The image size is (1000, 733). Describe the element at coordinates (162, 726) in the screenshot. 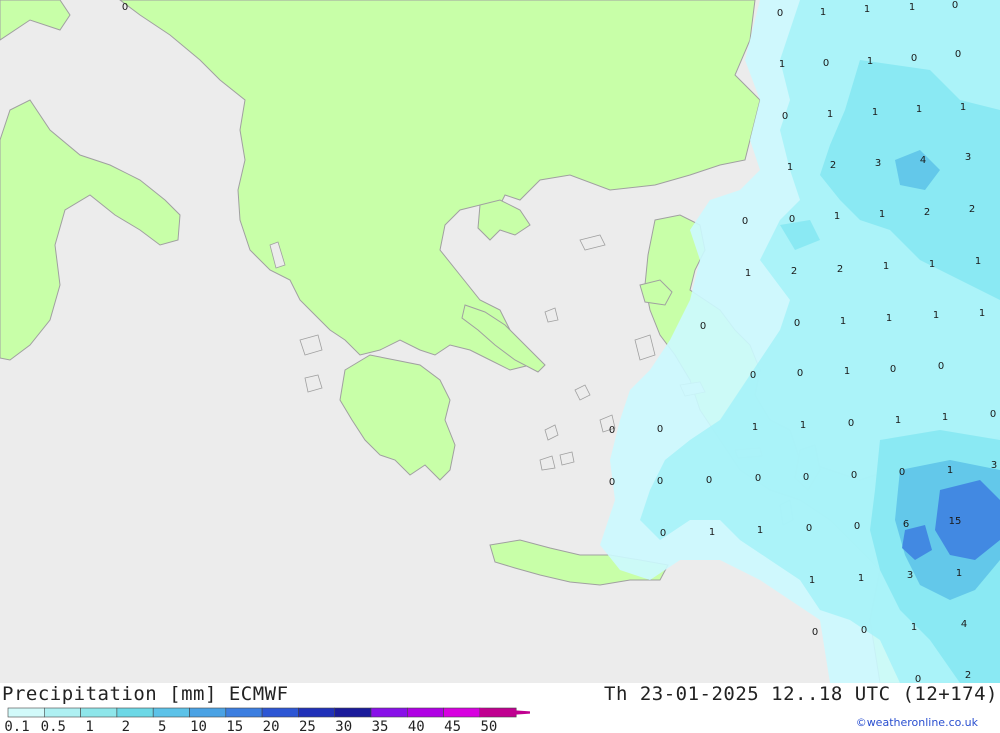

I see `legend-label: 5` at that location.